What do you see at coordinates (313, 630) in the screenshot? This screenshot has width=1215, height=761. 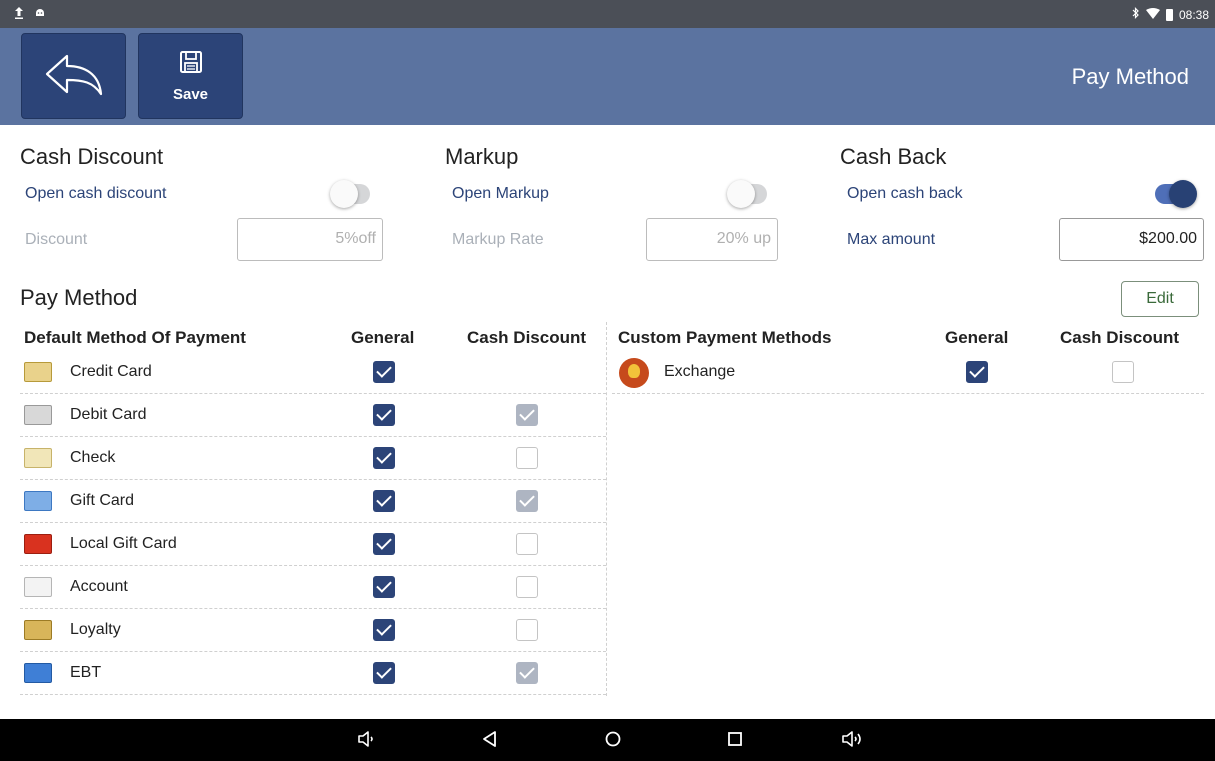 I see `payment-row: Loyalty` at bounding box center [313, 630].